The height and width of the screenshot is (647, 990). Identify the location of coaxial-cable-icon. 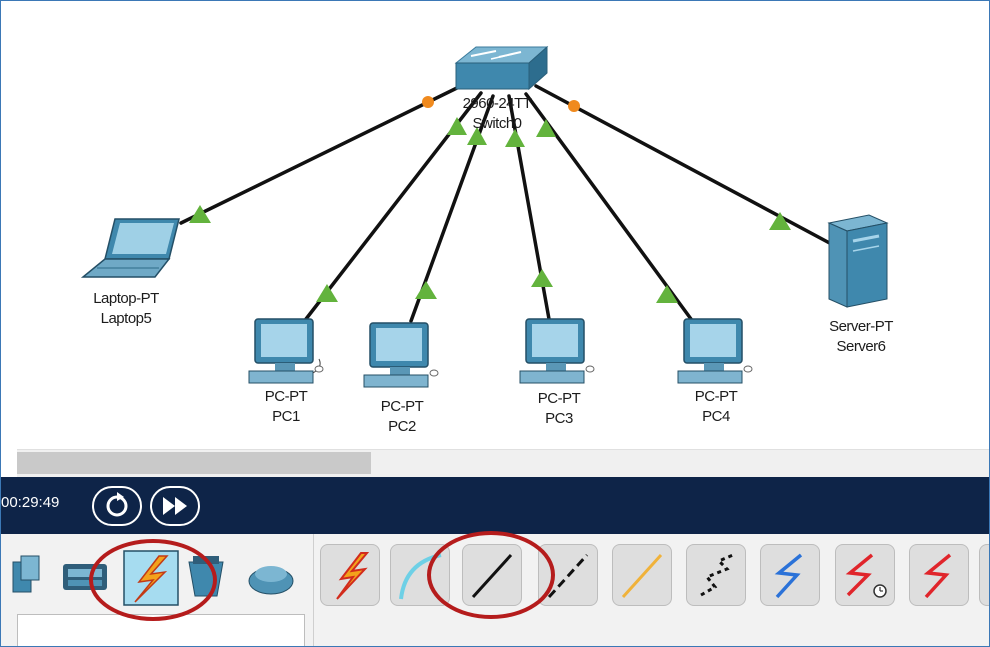
(788, 576).